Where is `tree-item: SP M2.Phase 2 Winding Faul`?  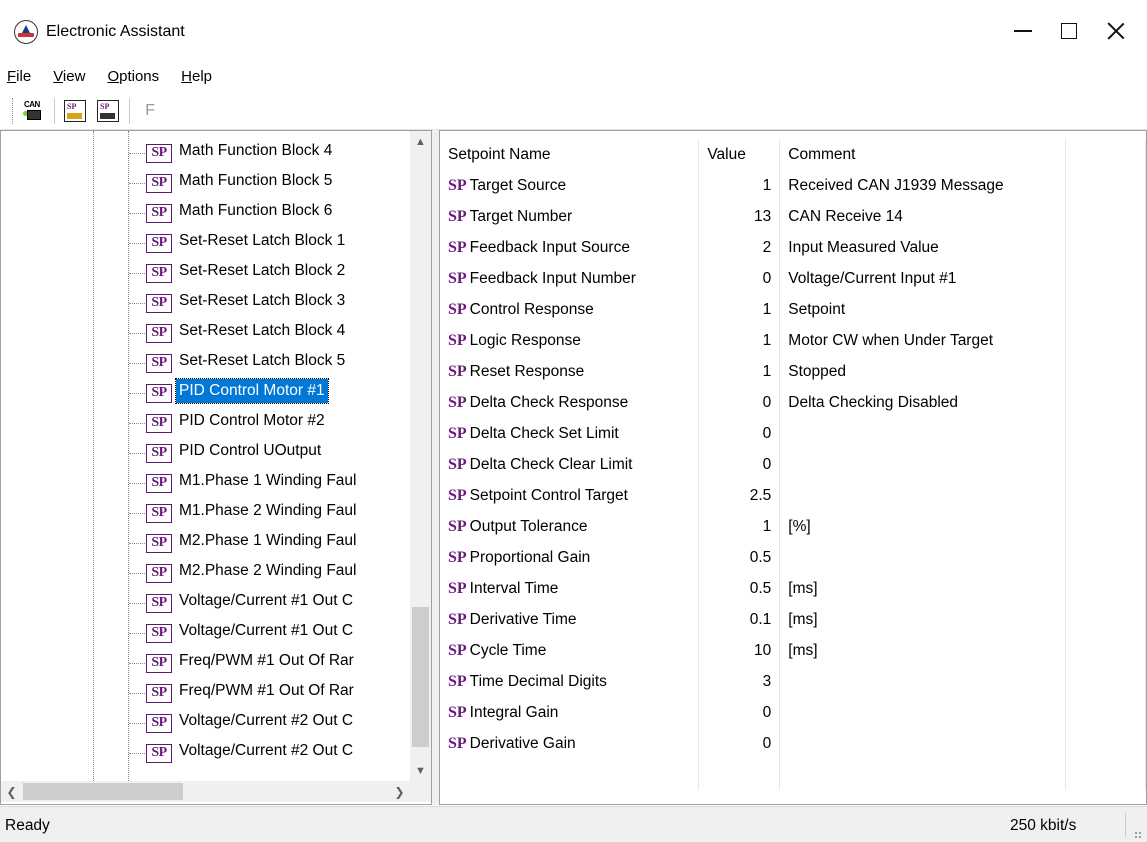 tree-item: SP M2.Phase 2 Winding Faul is located at coordinates (205, 571).